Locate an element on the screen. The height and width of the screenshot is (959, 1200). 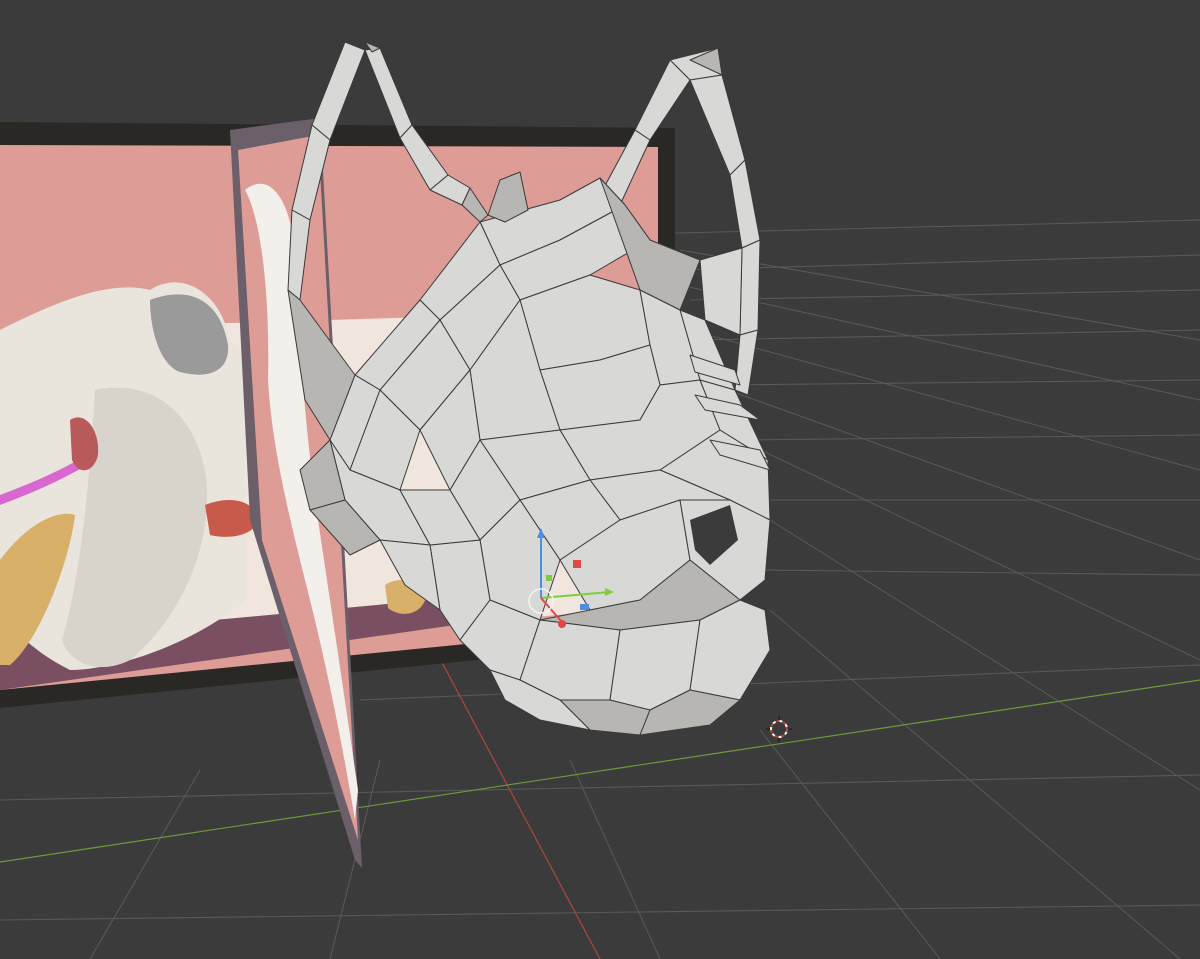
3d-cursor-icon is located at coordinates (779, 729).